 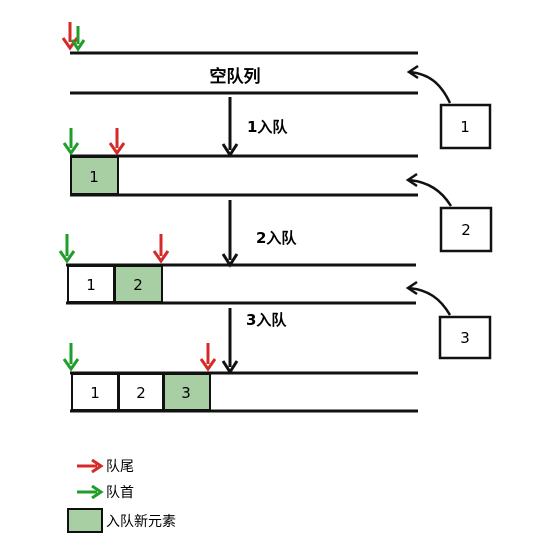 What do you see at coordinates (267, 127) in the screenshot?
I see `step-label-1: 1入队` at bounding box center [267, 127].